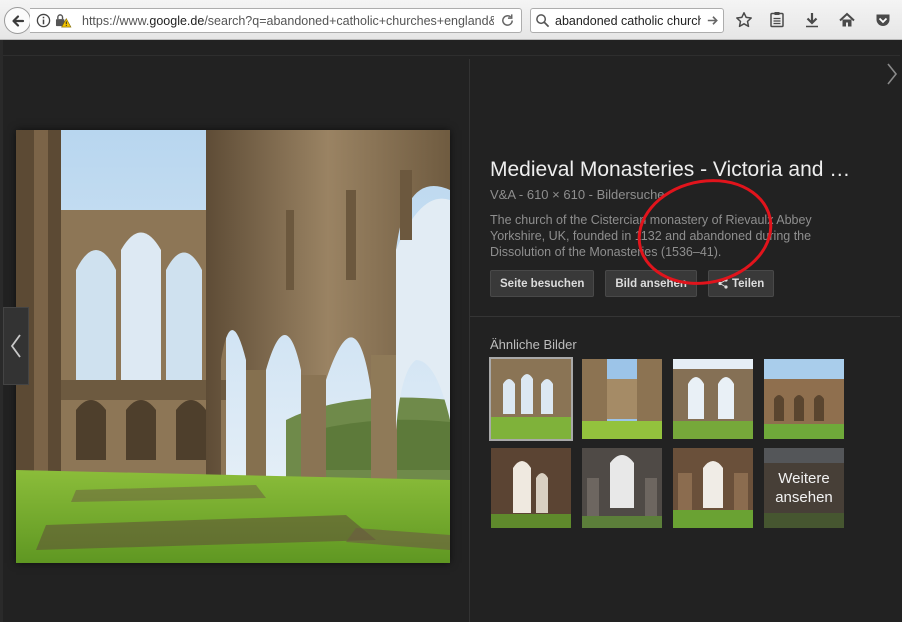 The height and width of the screenshot is (622, 902). I want to click on reload-button, so click(507, 23).